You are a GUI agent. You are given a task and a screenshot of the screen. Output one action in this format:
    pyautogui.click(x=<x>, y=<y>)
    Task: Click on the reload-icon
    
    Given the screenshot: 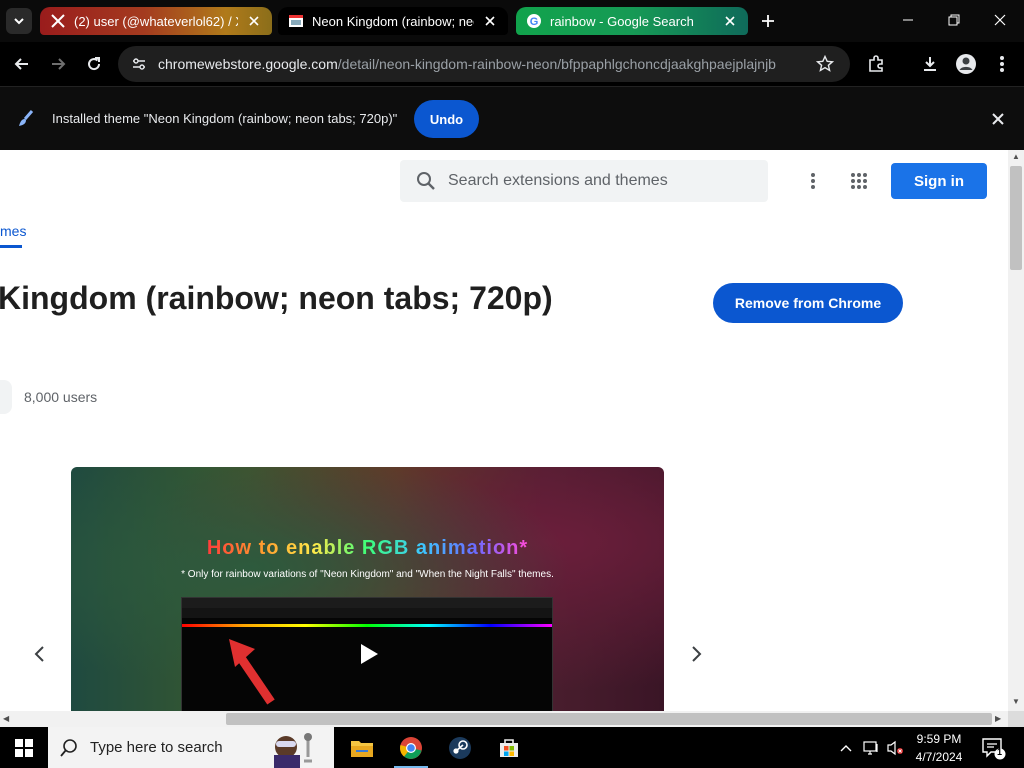 What is the action you would take?
    pyautogui.click(x=94, y=64)
    